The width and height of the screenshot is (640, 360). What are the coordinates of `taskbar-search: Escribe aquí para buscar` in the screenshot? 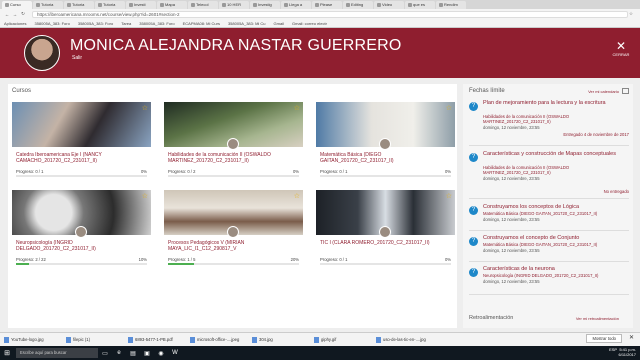 It's located at (57, 353).